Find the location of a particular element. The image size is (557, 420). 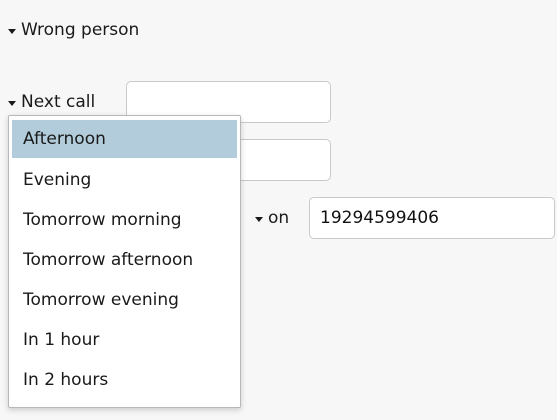

dropdown-option-afternoon: Afternoon is located at coordinates (124, 139).